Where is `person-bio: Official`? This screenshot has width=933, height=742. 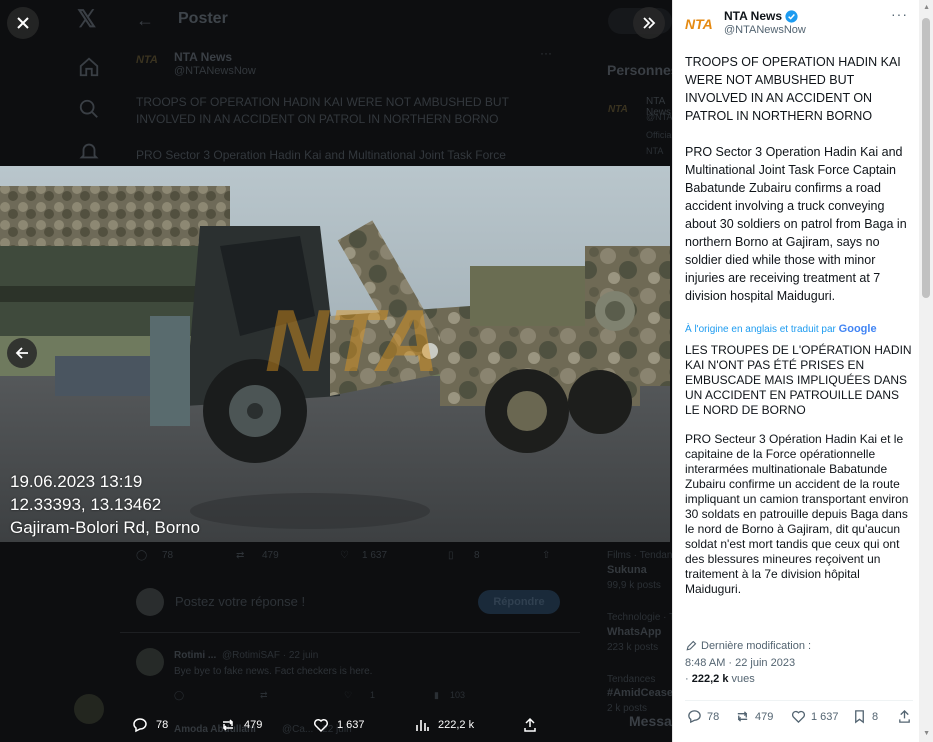 person-bio: Official is located at coordinates (659, 135).